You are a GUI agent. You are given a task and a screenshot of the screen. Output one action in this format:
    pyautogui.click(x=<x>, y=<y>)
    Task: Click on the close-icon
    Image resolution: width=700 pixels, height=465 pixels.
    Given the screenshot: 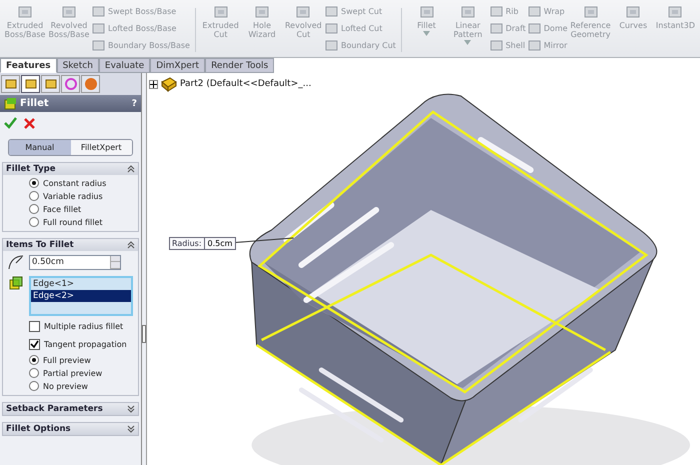 What is the action you would take?
    pyautogui.click(x=29, y=123)
    